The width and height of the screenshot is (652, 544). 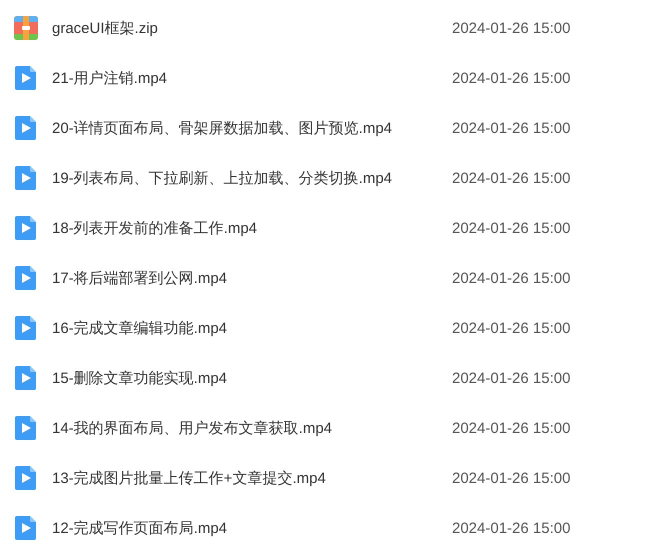 I want to click on file-name: 19-列表布局、下拉刷新、上拉加载、分类切换.mp4, so click(x=252, y=178).